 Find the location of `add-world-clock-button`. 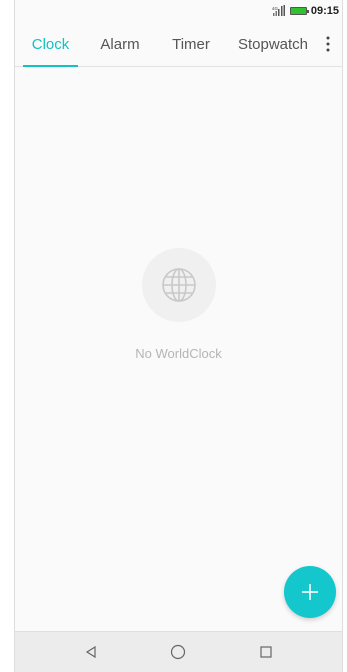

add-world-clock-button is located at coordinates (310, 592).